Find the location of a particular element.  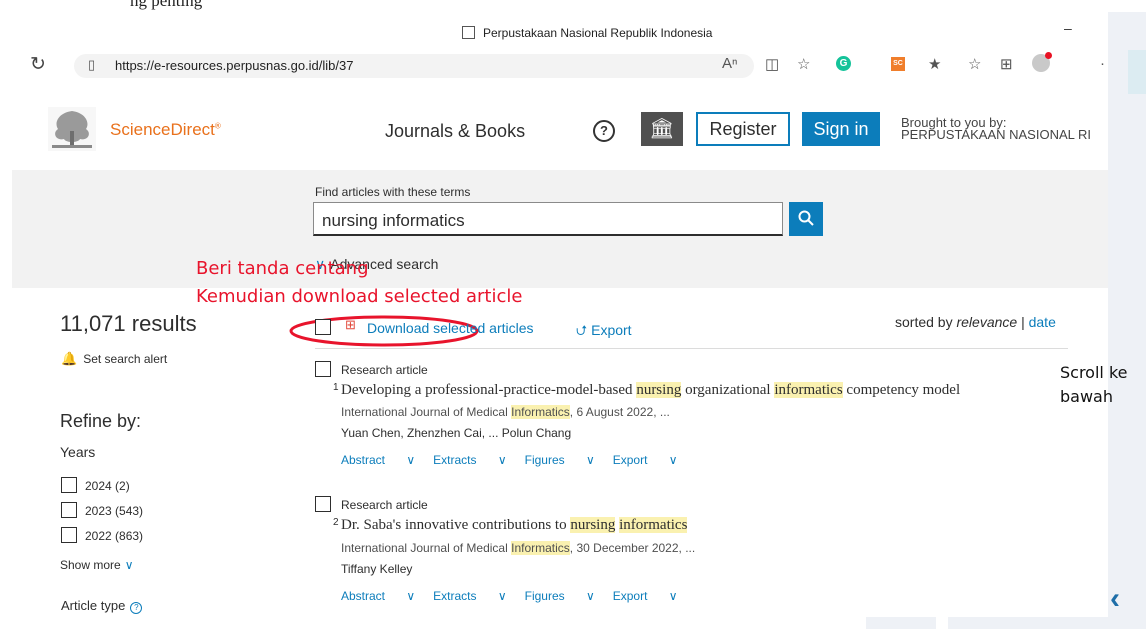

chevron-down-icon: ∨ is located at coordinates (129, 565).